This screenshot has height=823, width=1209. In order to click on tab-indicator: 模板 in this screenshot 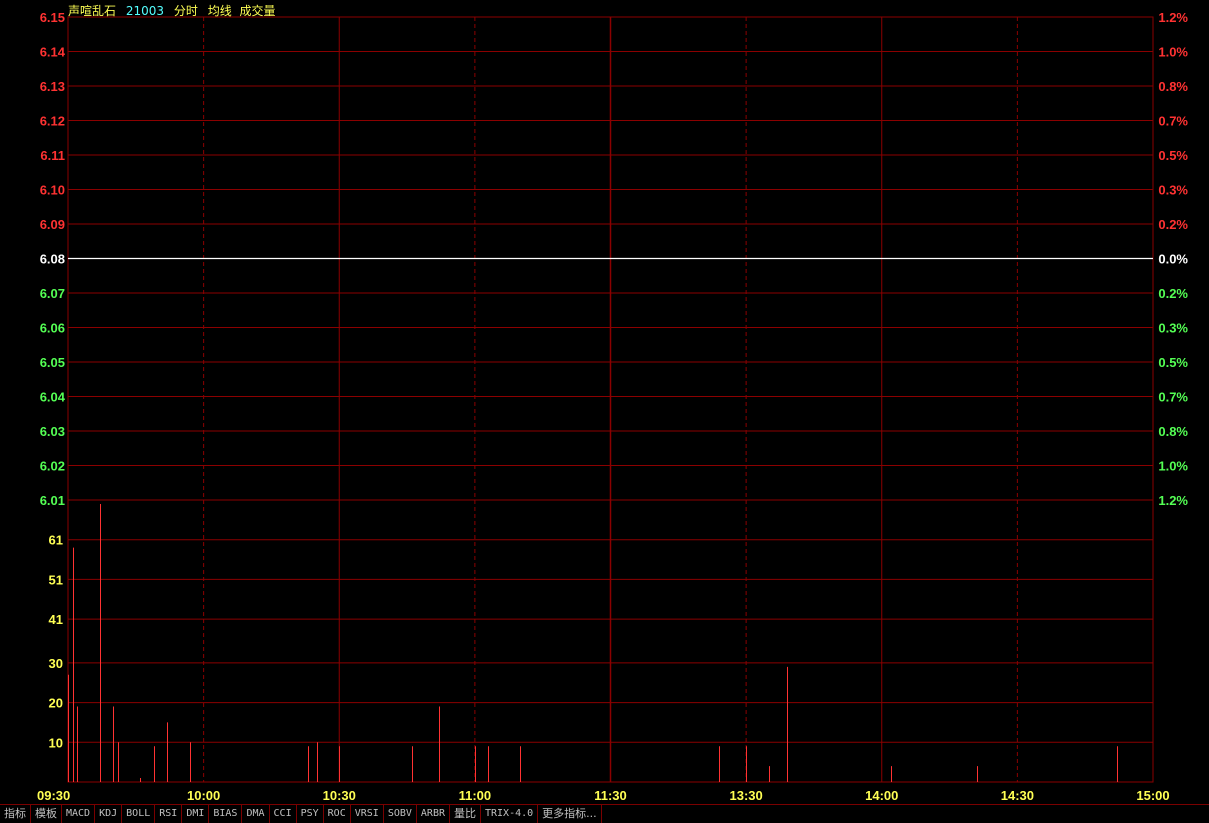, I will do `click(46, 814)`.